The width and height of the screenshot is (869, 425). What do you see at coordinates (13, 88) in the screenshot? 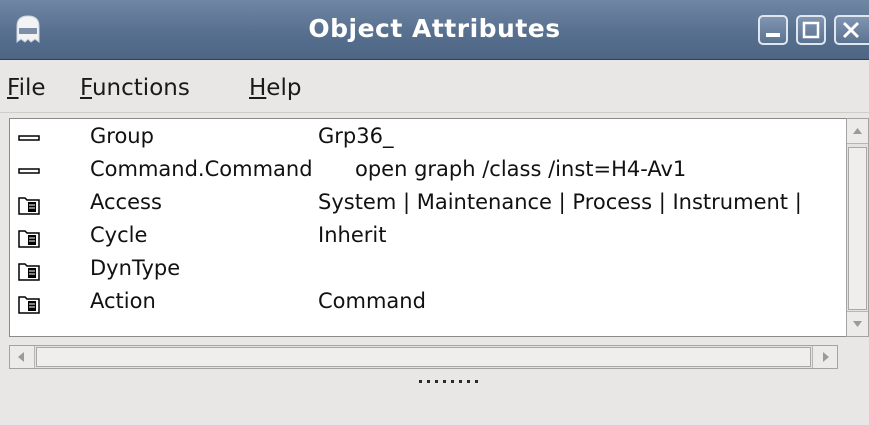
I see `menu-file-mnemonic: F` at bounding box center [13, 88].